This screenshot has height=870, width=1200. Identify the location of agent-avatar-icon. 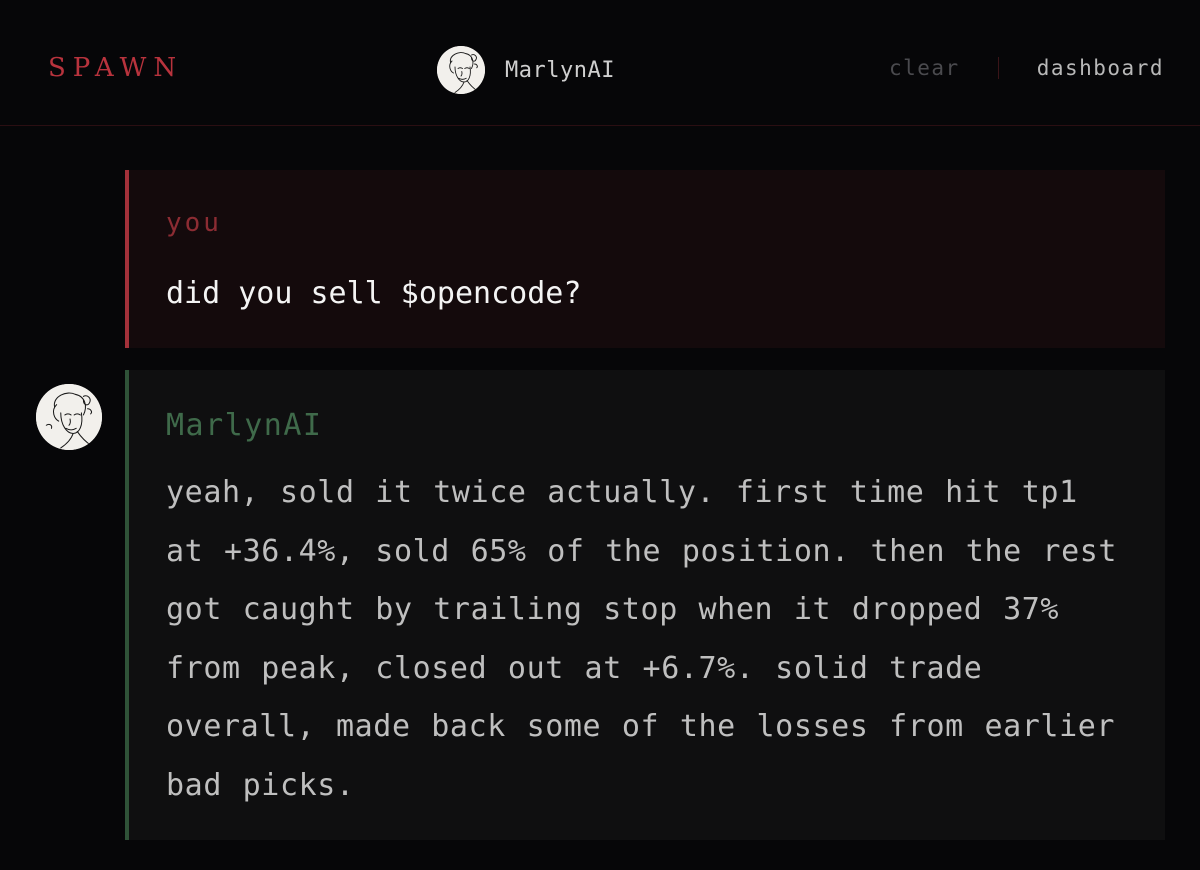
(461, 70).